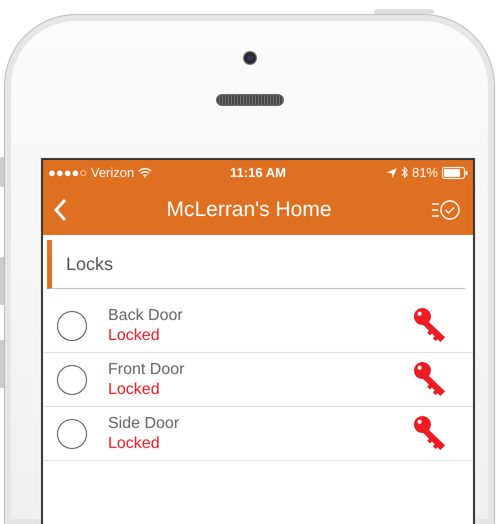 The image size is (498, 524). I want to click on lock-name: Back Door, so click(146, 316).